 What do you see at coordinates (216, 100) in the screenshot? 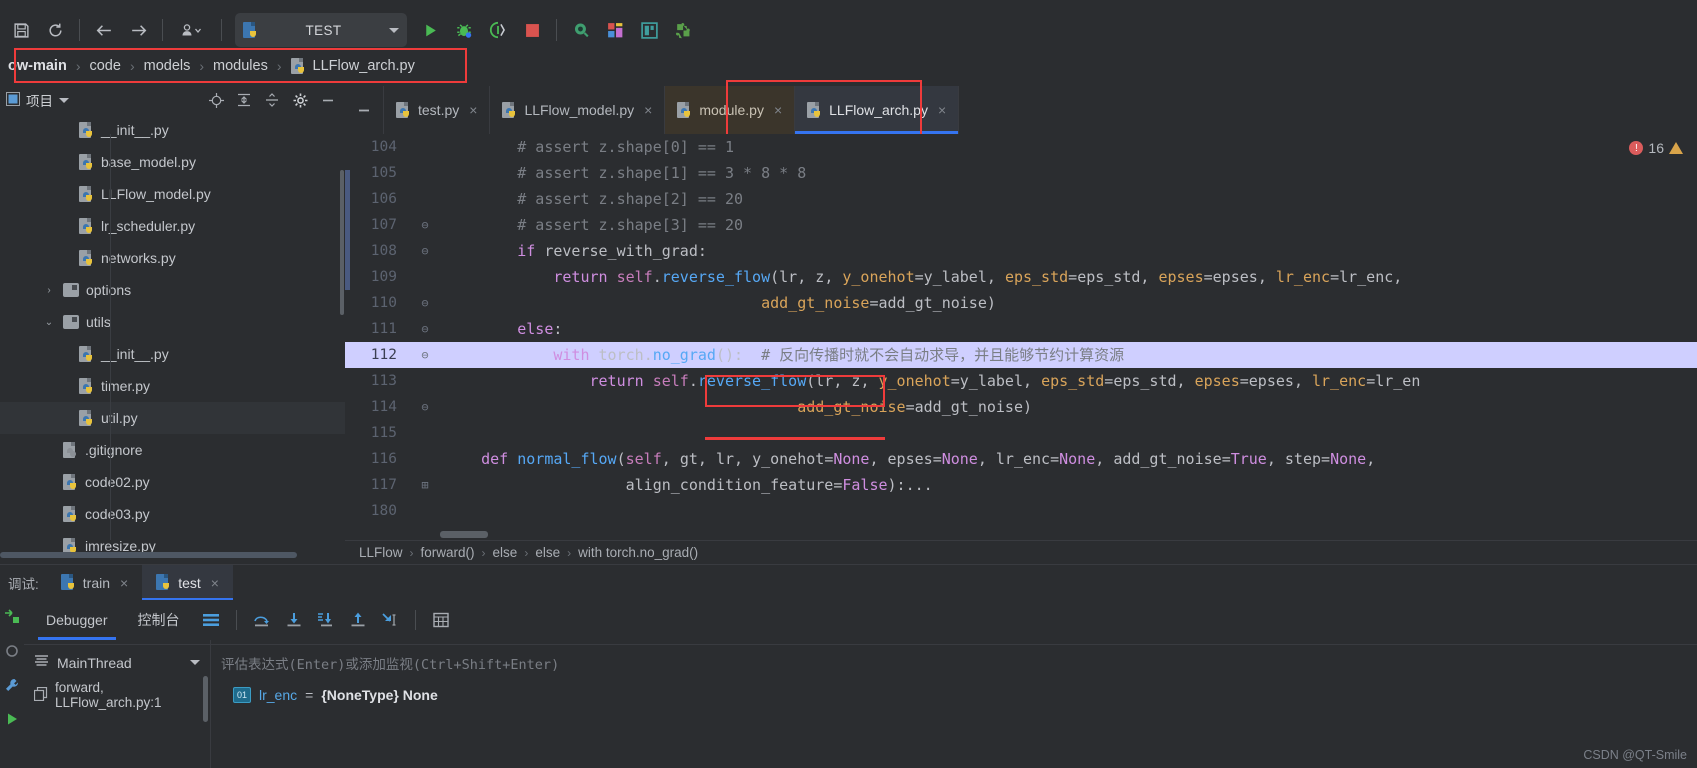
I see `locate-icon` at bounding box center [216, 100].